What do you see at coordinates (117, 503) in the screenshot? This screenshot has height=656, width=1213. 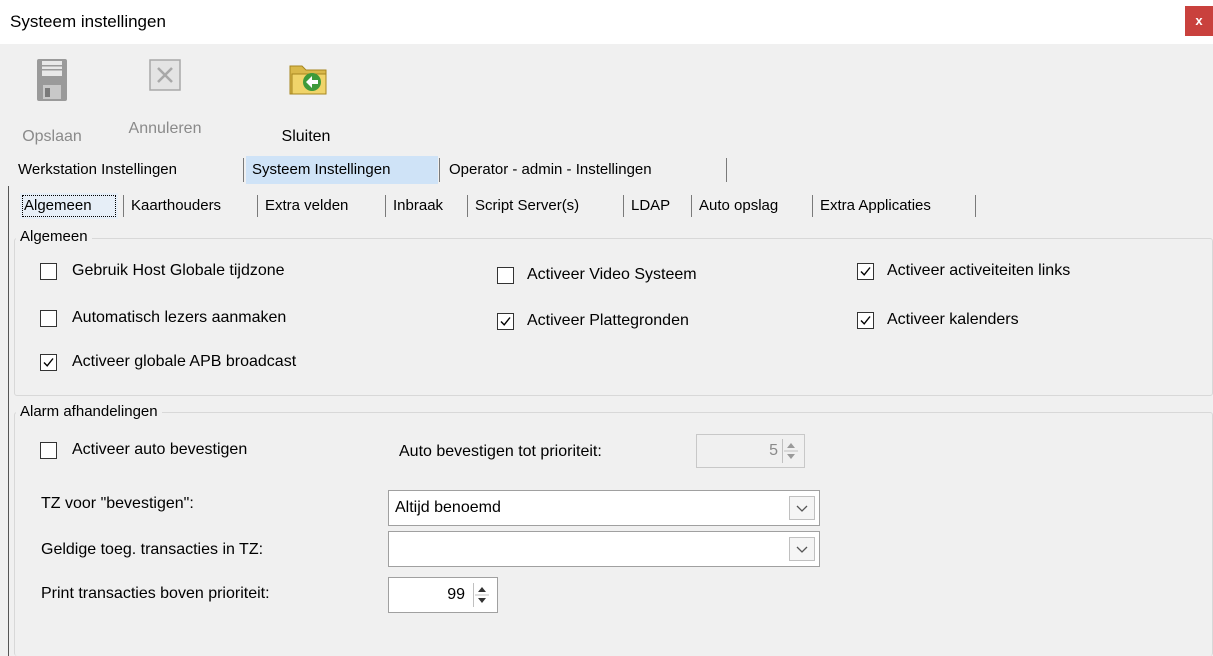 I see `tz-confirm-label: TZ voor "bevestigen":` at bounding box center [117, 503].